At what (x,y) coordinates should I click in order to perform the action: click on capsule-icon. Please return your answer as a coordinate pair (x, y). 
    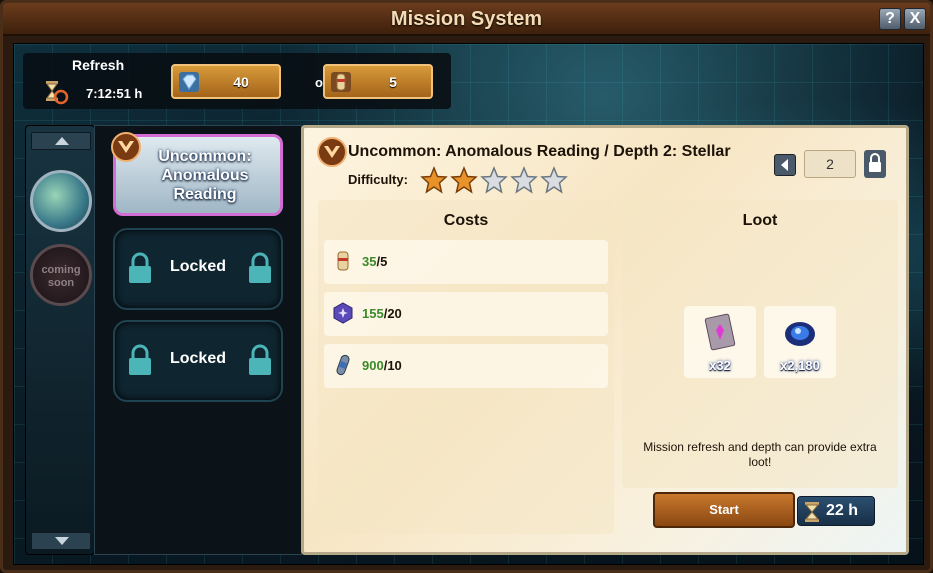
    Looking at the image, I should click on (343, 365).